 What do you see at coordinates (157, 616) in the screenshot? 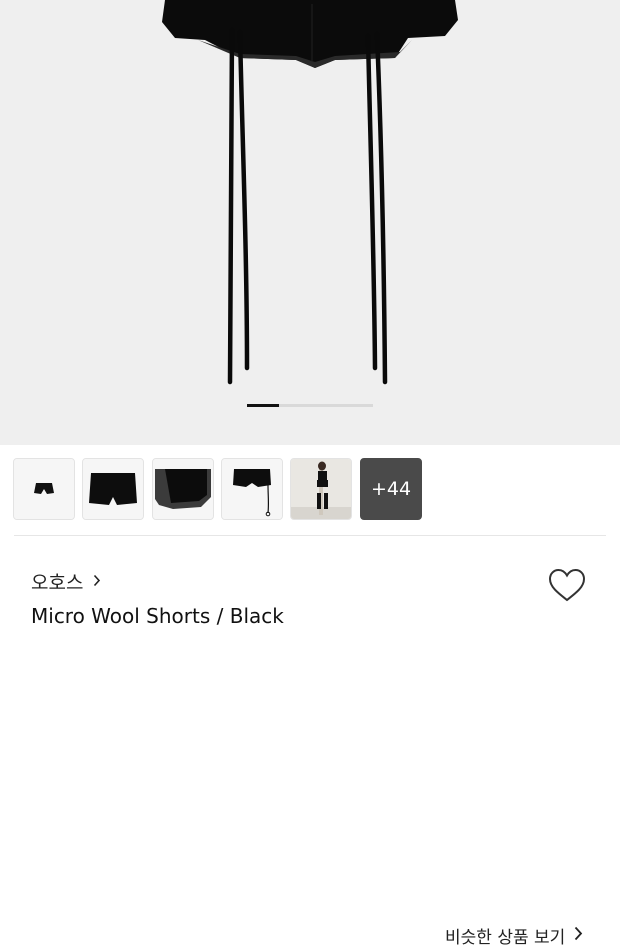
I see `product-title: Micro Wool Shorts / Black` at bounding box center [157, 616].